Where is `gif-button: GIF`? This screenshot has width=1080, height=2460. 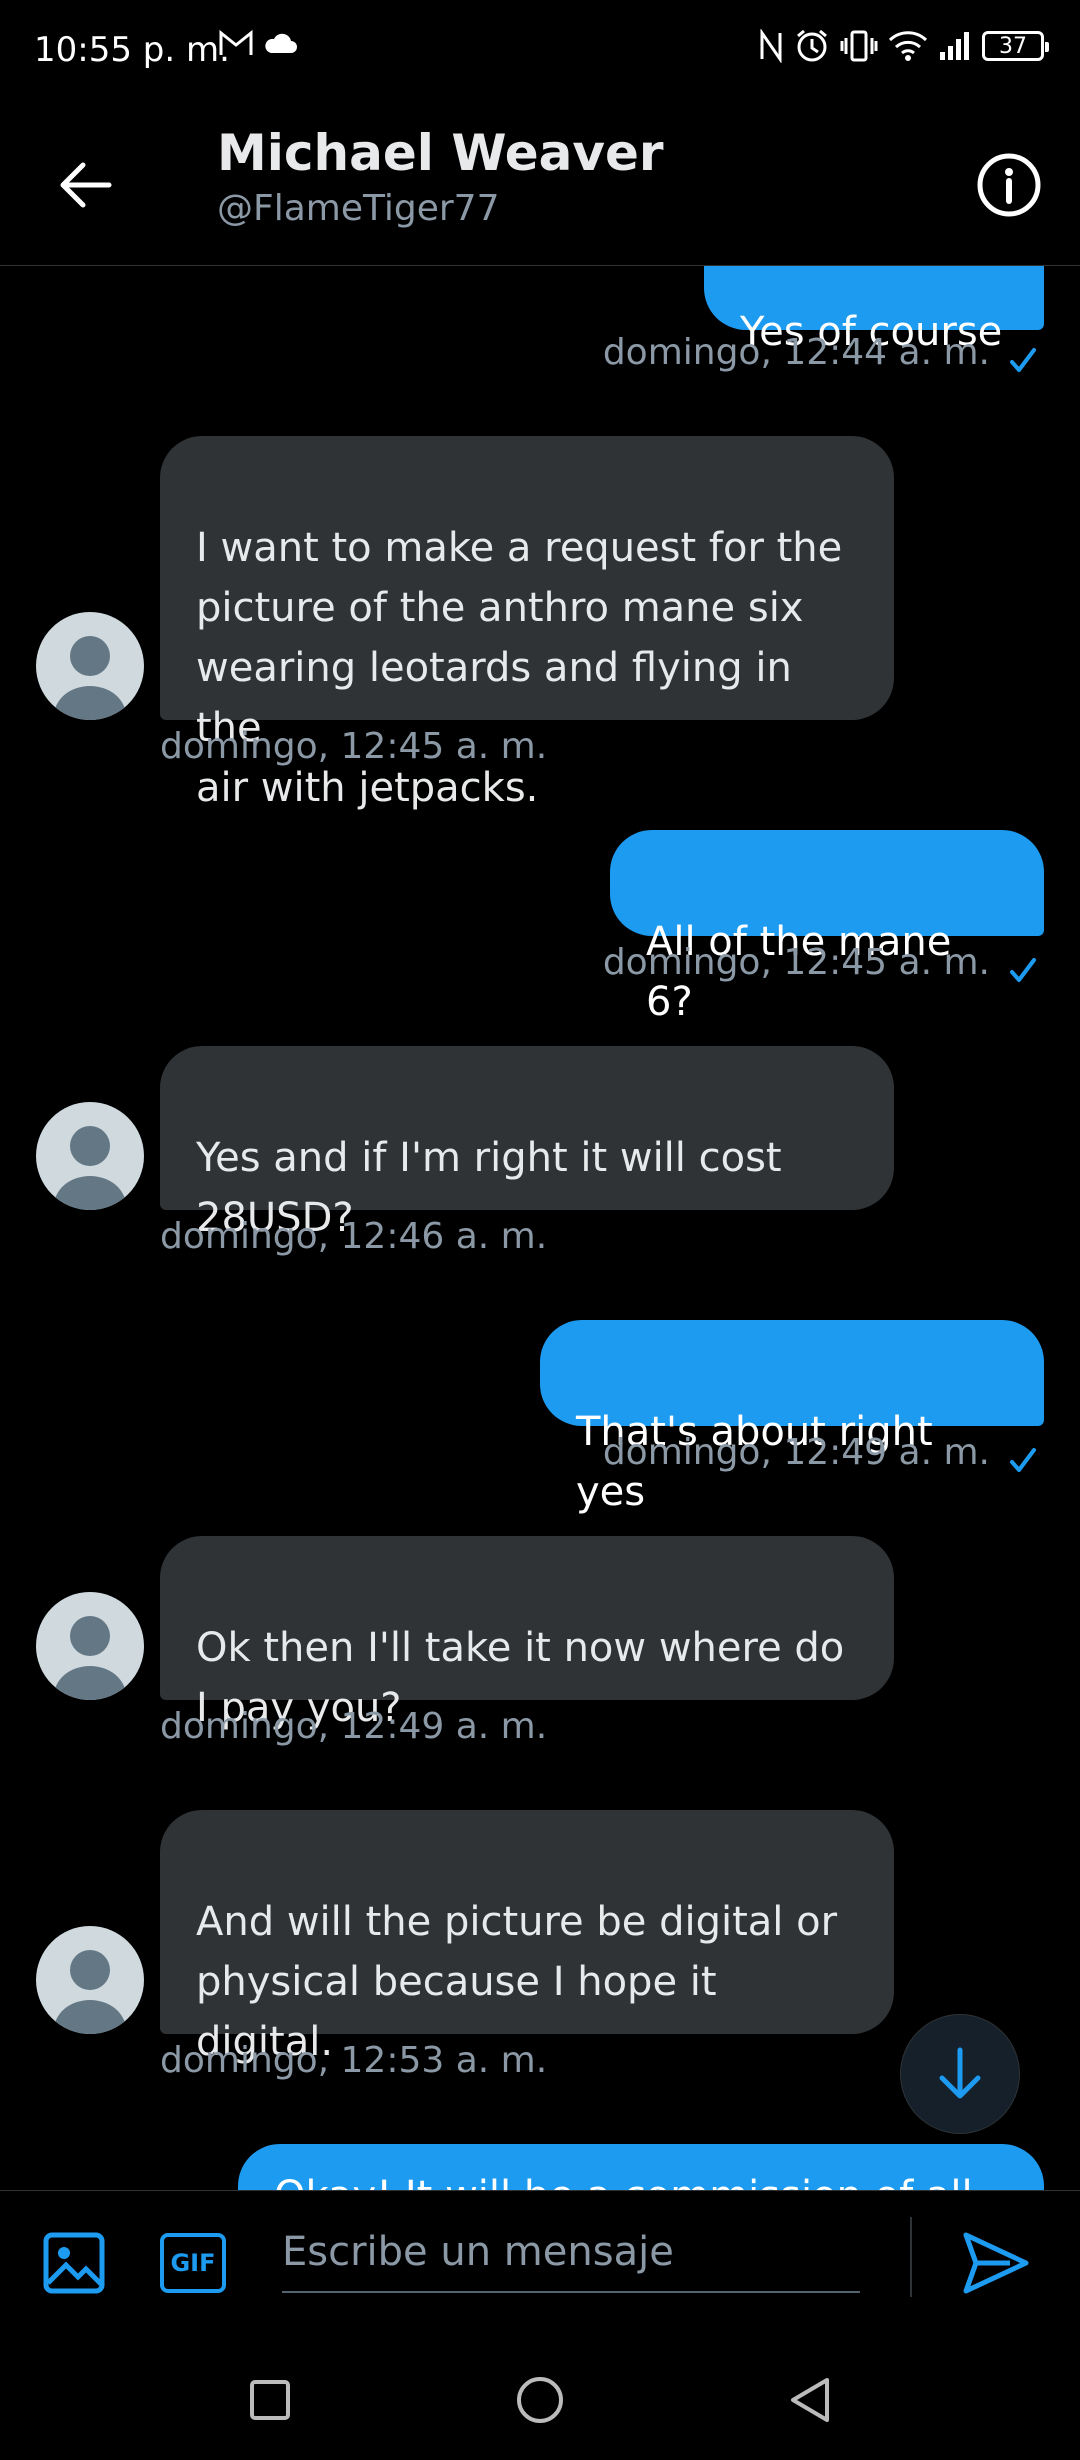 gif-button: GIF is located at coordinates (193, 2263).